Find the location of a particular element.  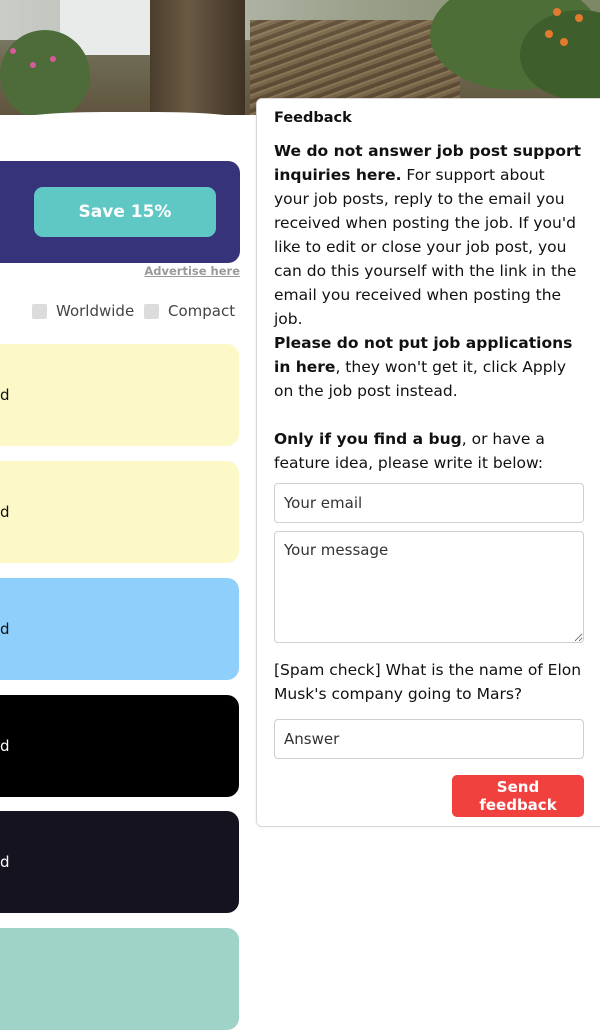

message-field is located at coordinates (429, 587).